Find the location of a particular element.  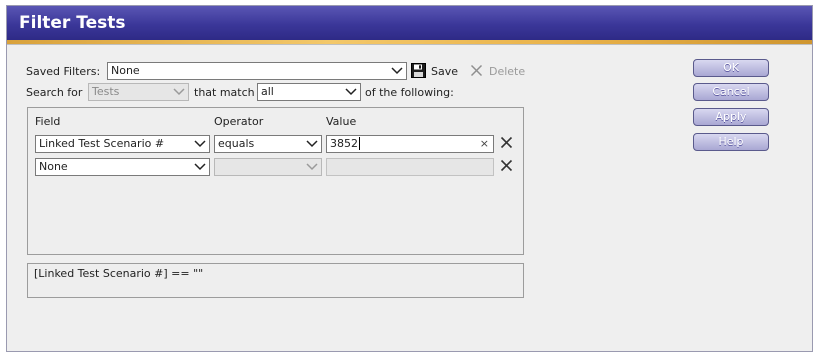

search-type-value: Tests is located at coordinates (106, 91).